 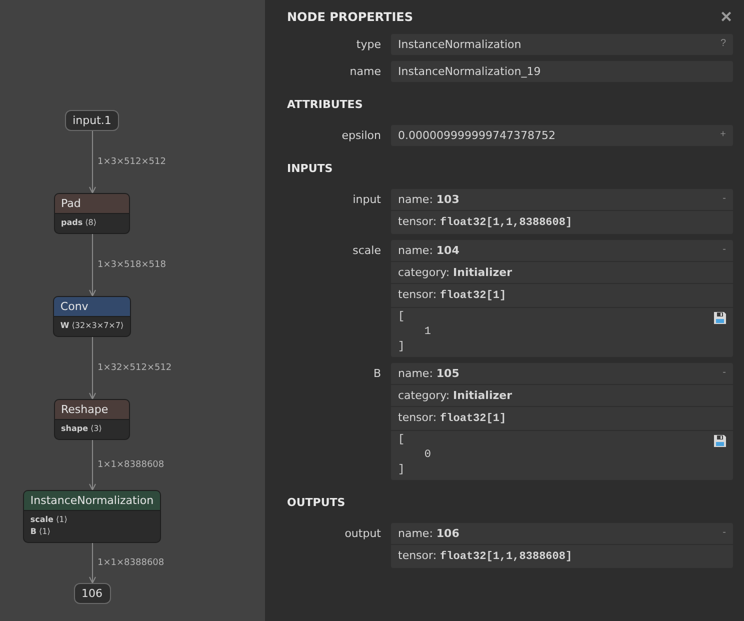 I want to click on graph-node: Reshape shape ⟨3⟩, so click(x=92, y=419).